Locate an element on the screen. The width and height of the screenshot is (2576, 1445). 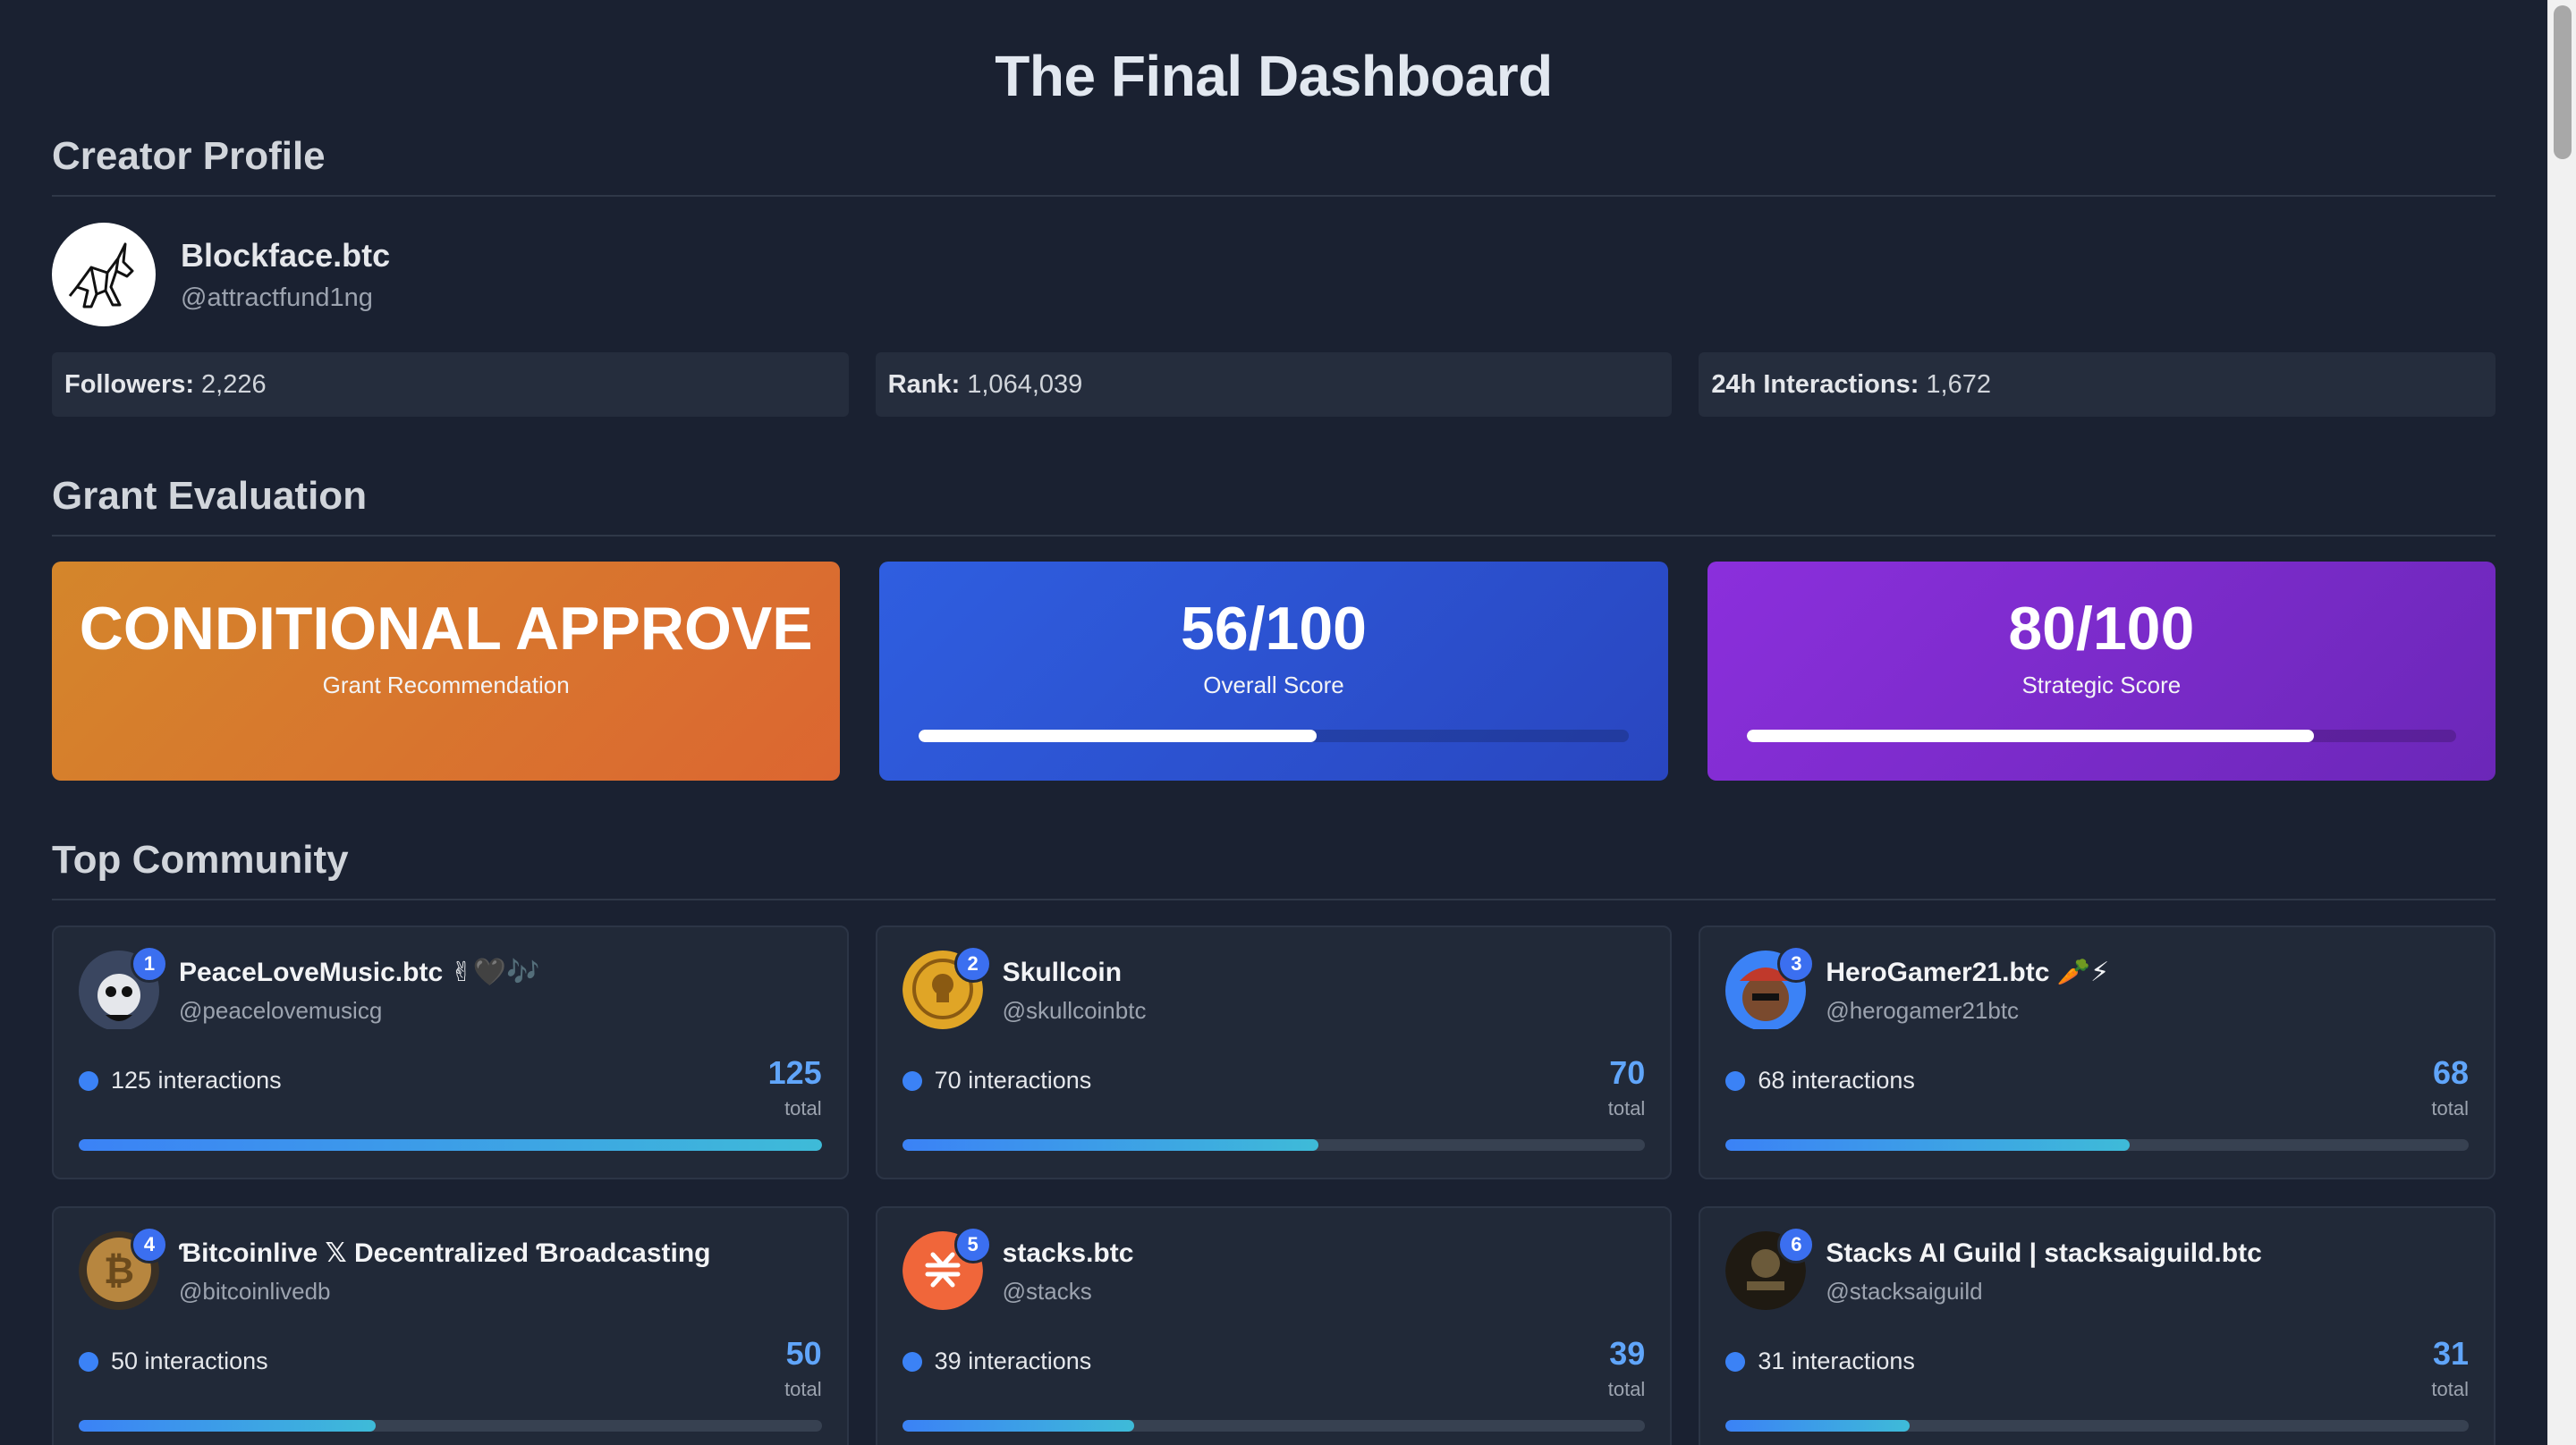
interactions-text: 50 interactions is located at coordinates (189, 1361).